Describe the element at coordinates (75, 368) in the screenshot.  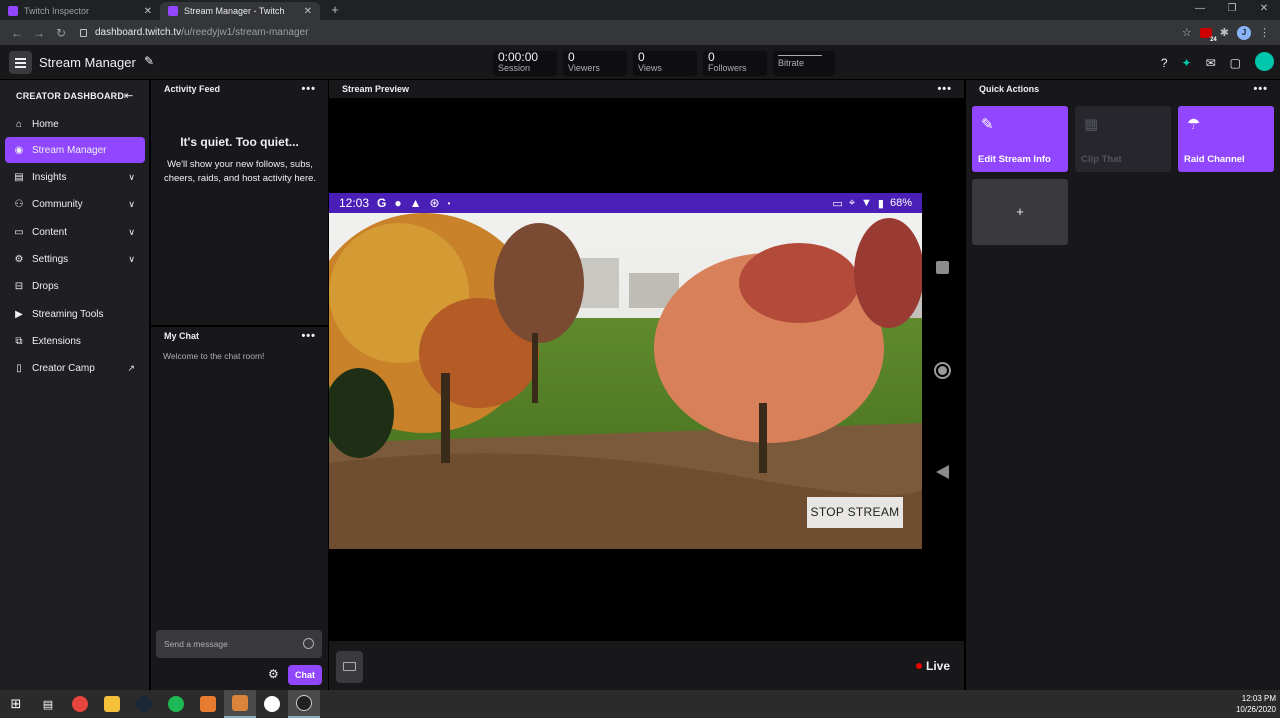
I see `sidebar-item-creator-camp: ▯ Creator Camp ↗` at that location.